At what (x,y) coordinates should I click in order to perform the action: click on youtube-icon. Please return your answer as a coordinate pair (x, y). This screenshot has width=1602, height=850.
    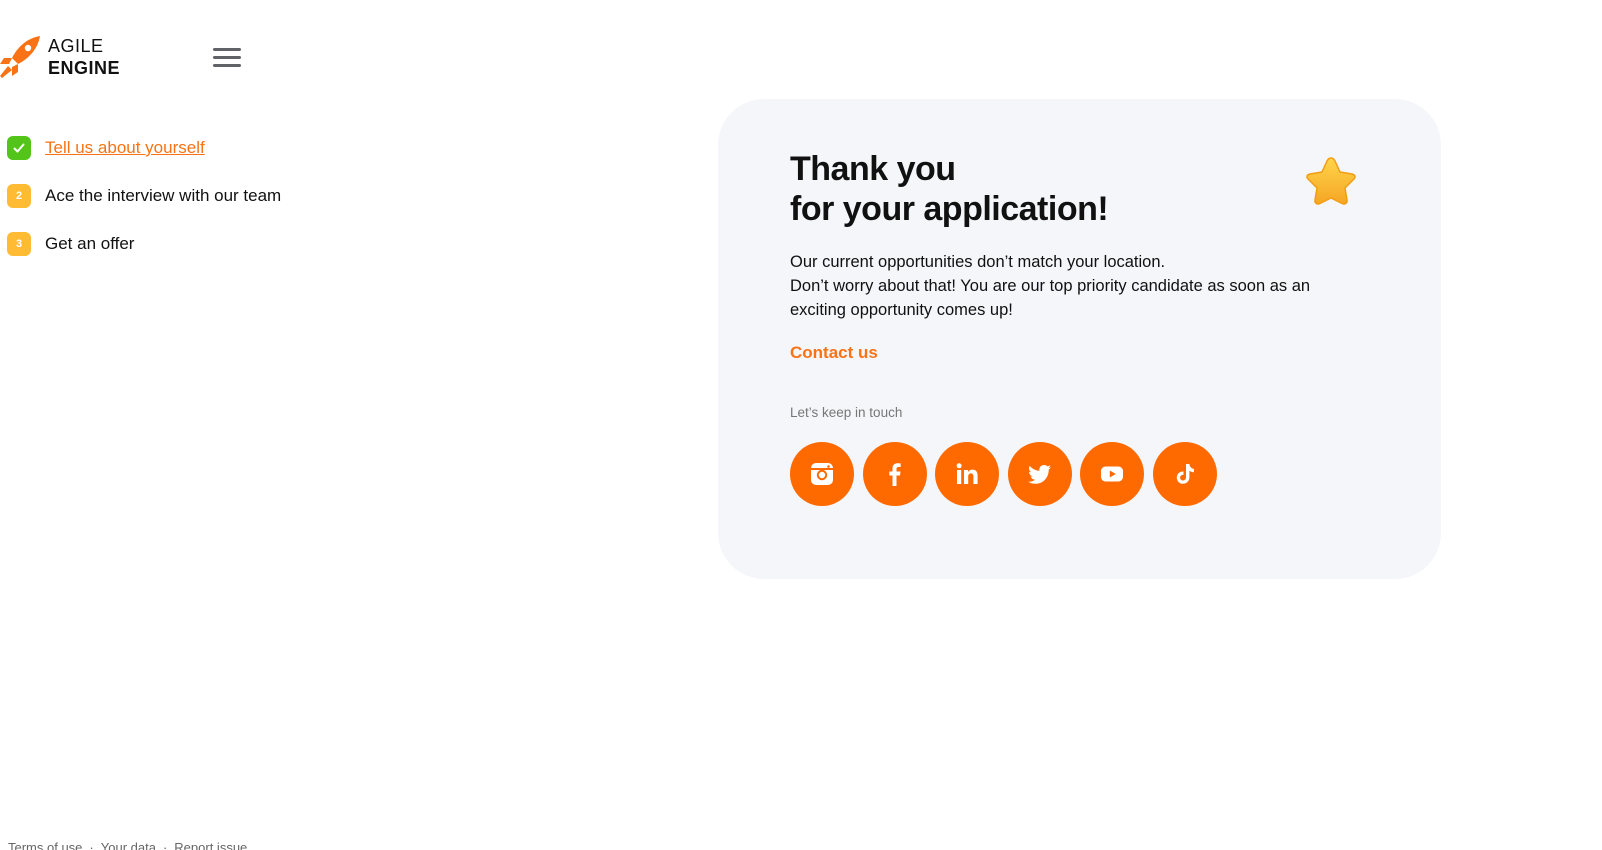
    Looking at the image, I should click on (1112, 474).